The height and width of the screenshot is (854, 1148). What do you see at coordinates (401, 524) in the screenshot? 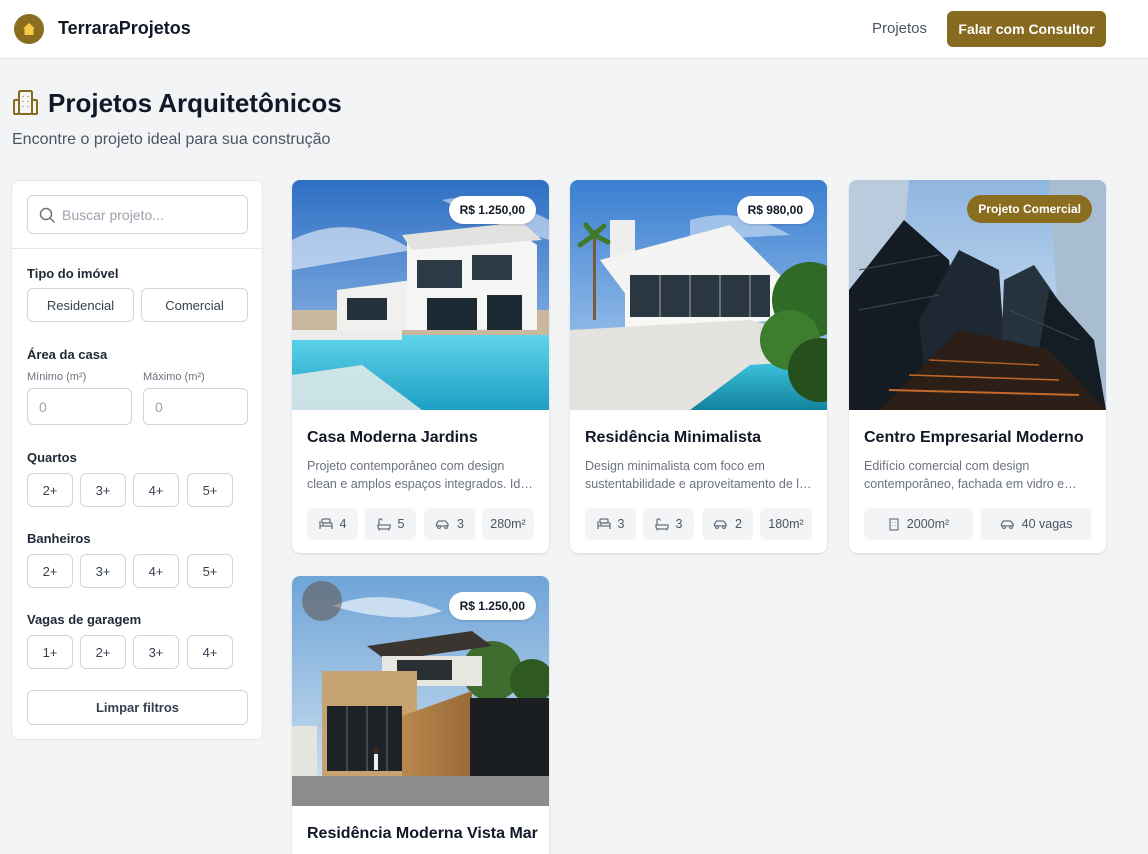
I see `bathrooms-count: 5` at bounding box center [401, 524].